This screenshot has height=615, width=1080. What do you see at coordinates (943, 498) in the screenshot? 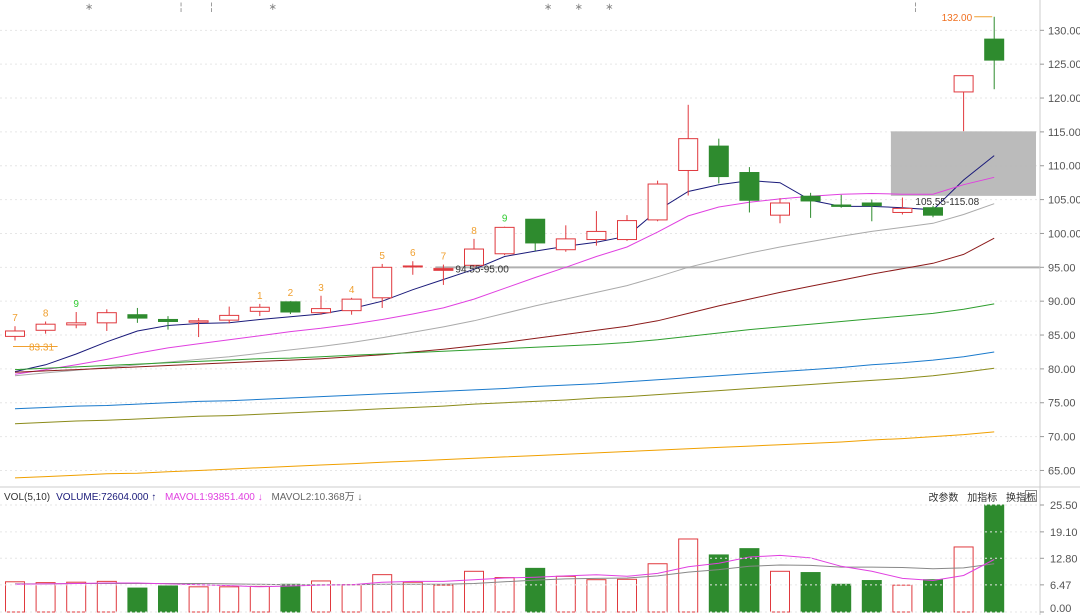
I see `edit-params-button: 改参数` at bounding box center [943, 498].